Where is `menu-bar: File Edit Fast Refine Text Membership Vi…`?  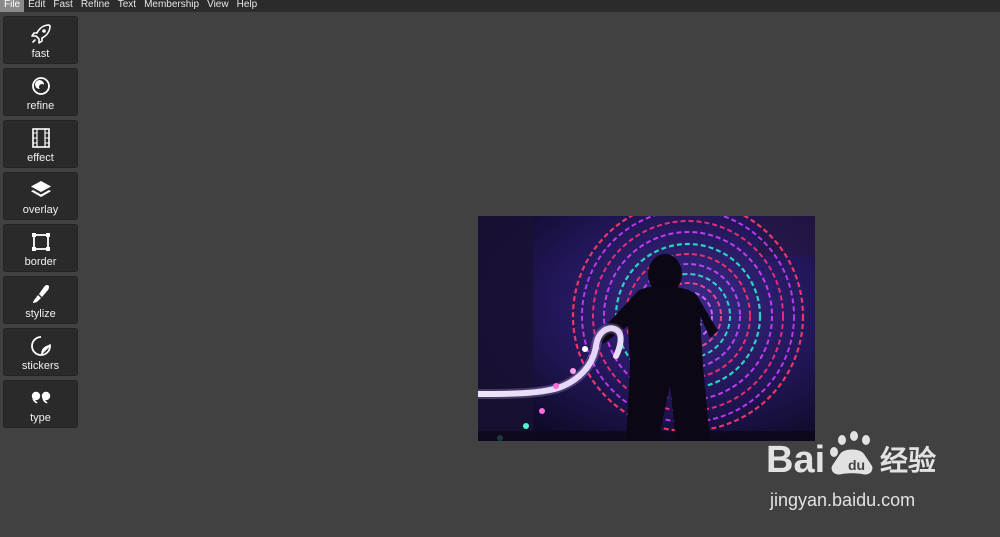
menu-bar: File Edit Fast Refine Text Membership Vi… is located at coordinates (500, 6).